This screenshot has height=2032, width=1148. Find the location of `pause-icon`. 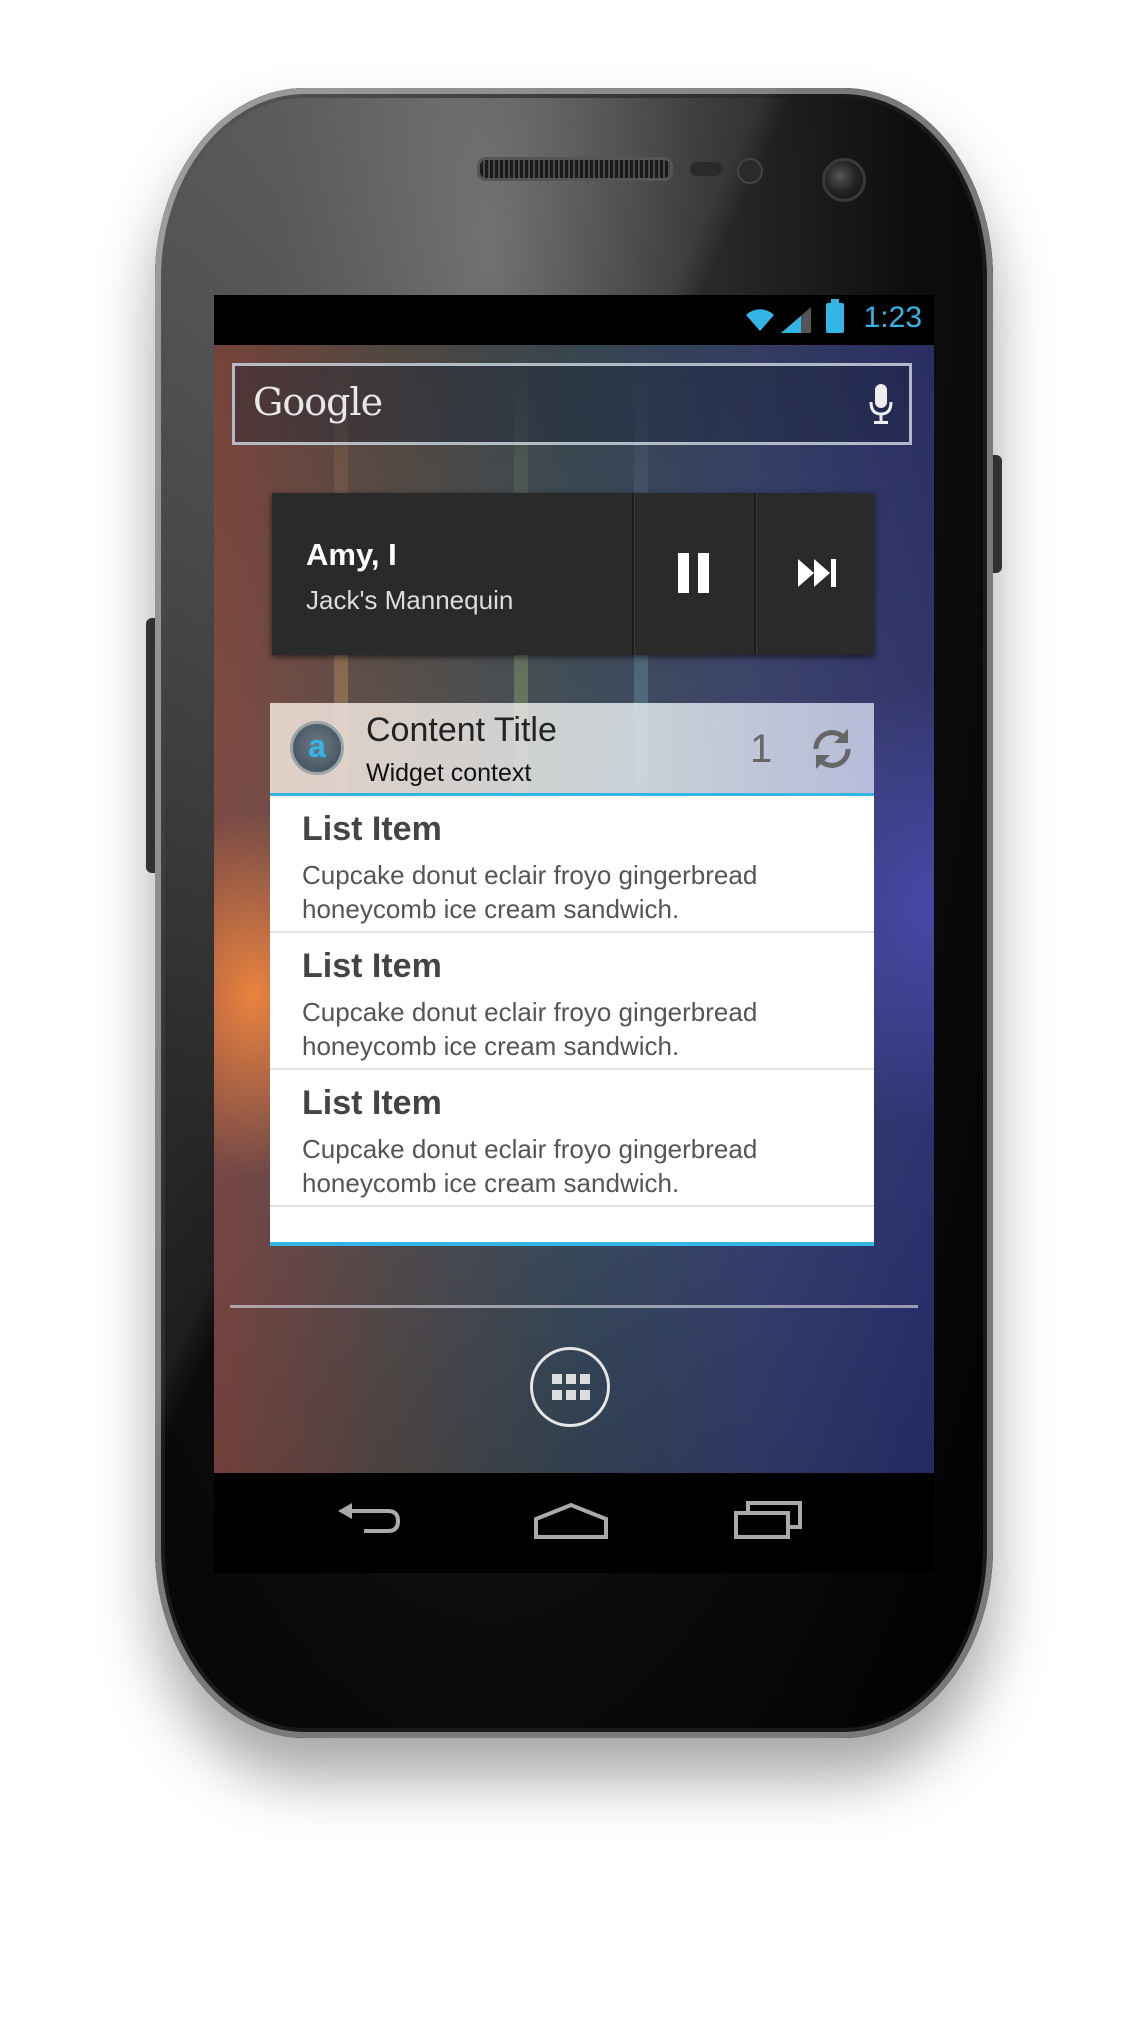

pause-icon is located at coordinates (693, 573).